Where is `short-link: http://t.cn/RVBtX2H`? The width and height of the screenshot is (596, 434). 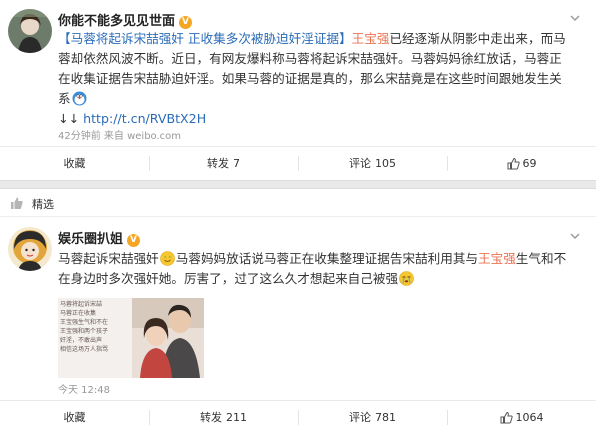 short-link: http://t.cn/RVBtX2H is located at coordinates (144, 118).